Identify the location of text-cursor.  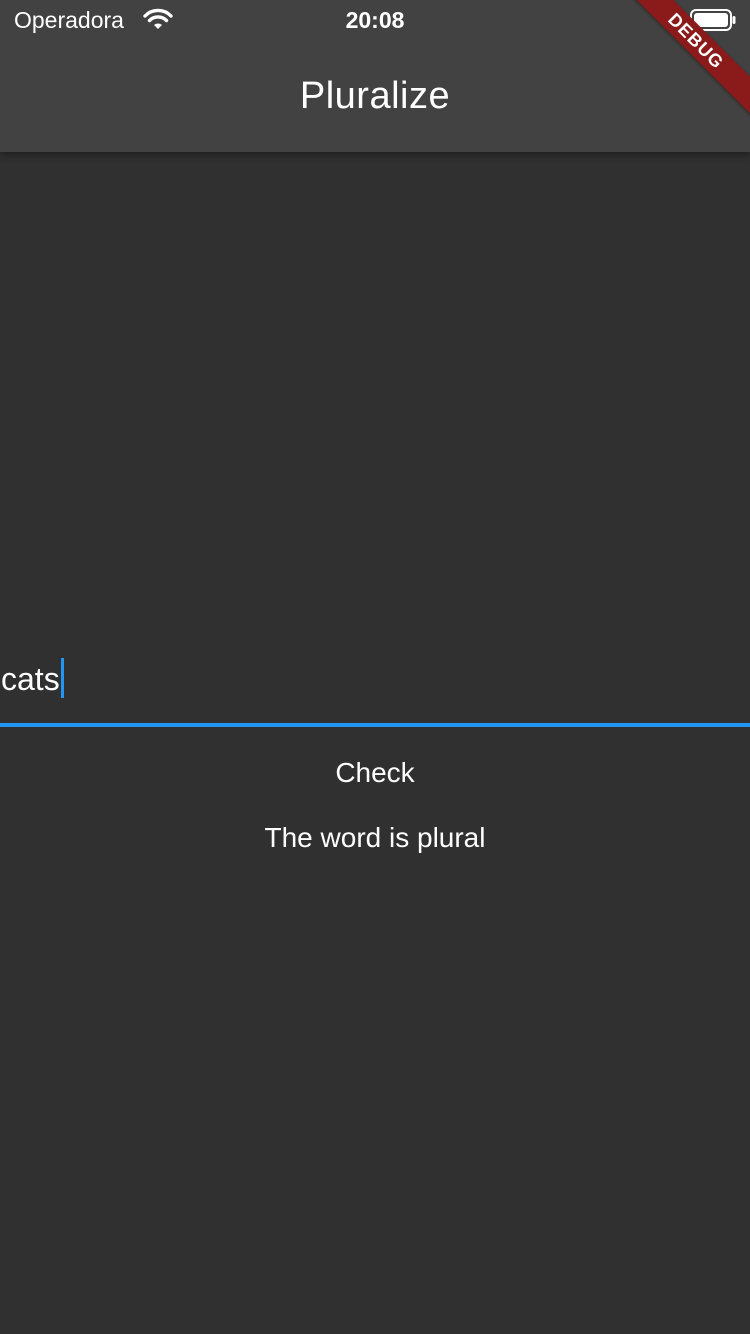
(62, 678).